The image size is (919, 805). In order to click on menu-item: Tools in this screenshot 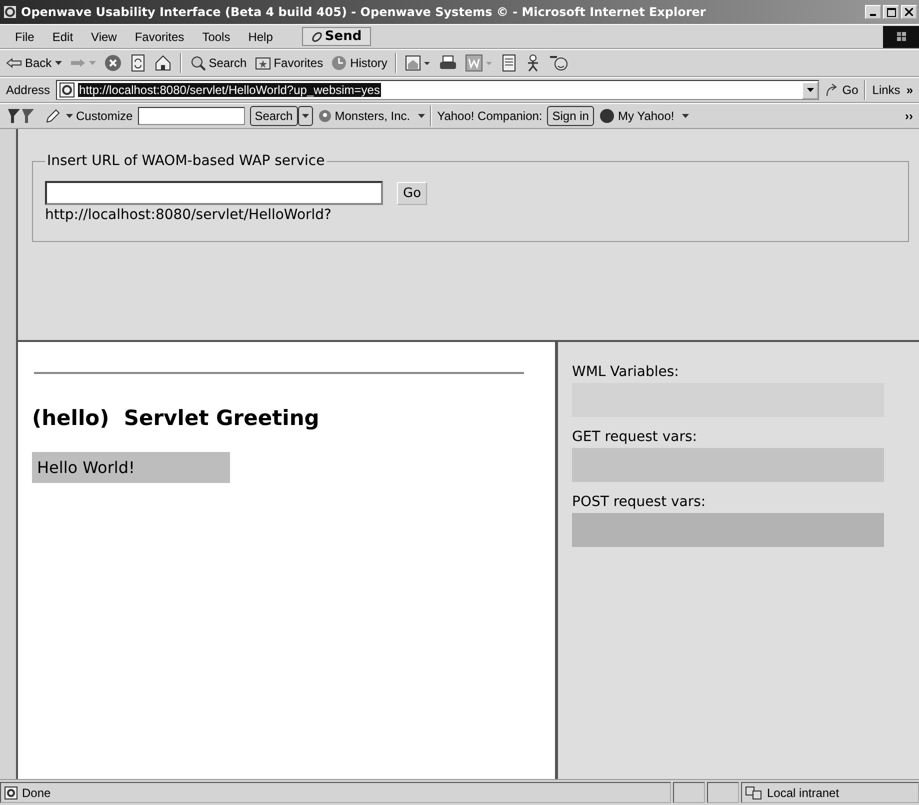, I will do `click(216, 37)`.